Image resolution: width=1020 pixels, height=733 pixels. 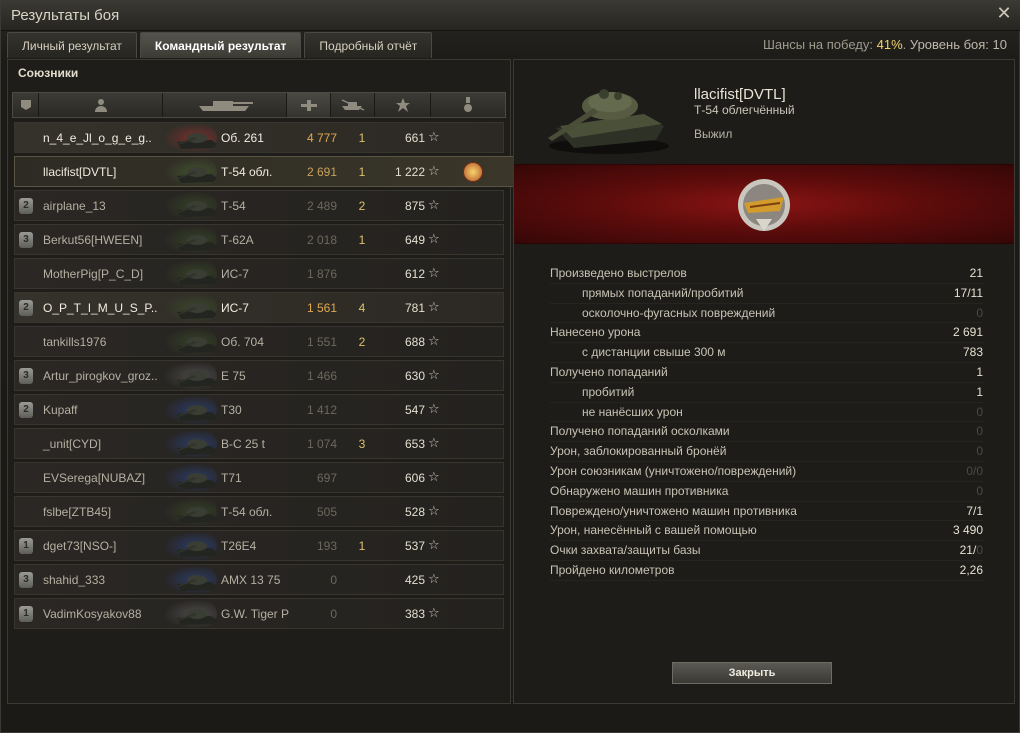 I want to click on stat-row: Обнаружено машин противника 0, so click(x=766, y=492).